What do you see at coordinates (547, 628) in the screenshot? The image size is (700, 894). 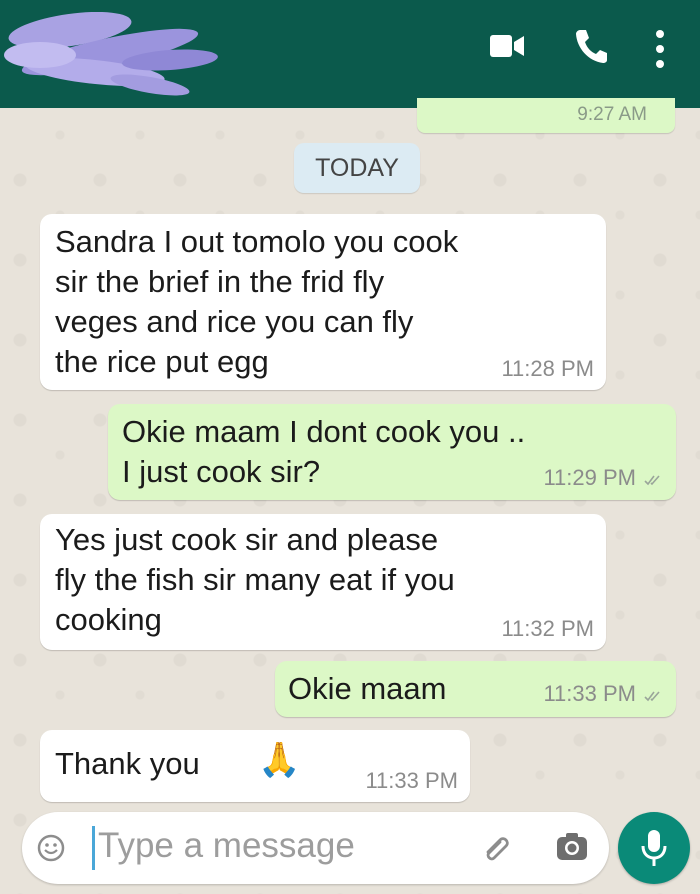 I see `message-time: 11:32 PM` at bounding box center [547, 628].